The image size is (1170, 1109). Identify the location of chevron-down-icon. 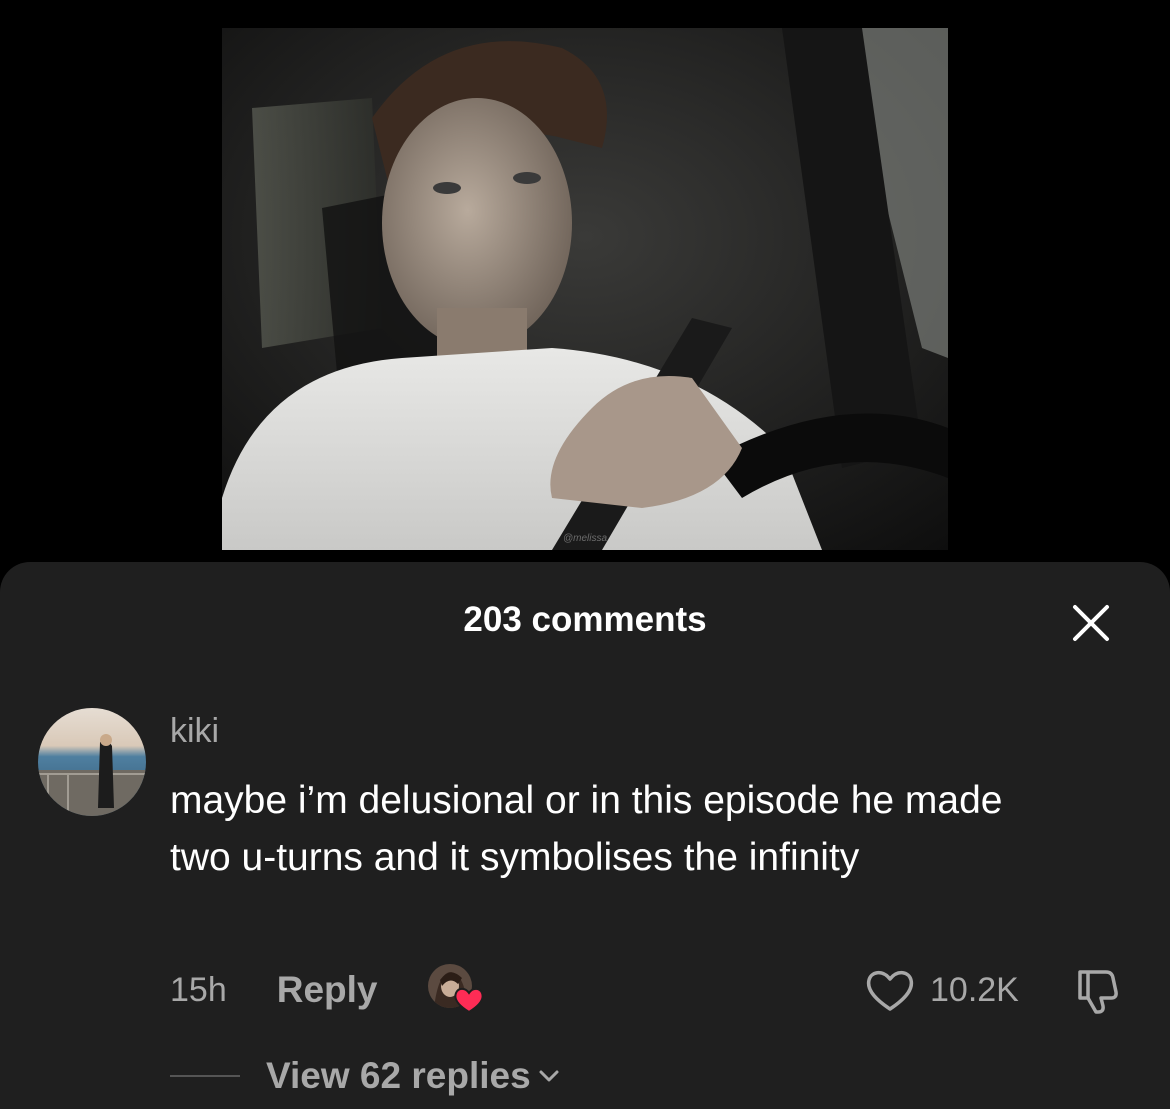
(549, 1076).